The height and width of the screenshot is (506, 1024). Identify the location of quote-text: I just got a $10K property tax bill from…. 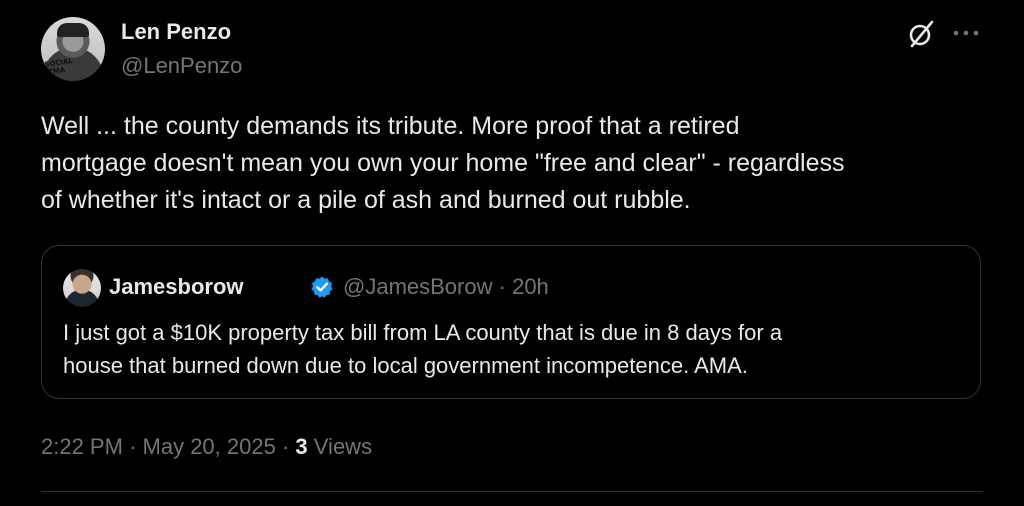
(423, 349).